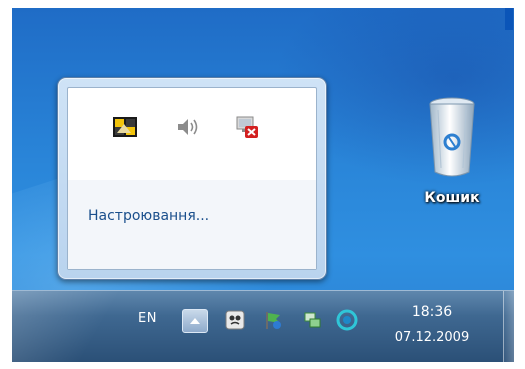 This screenshot has width=525, height=369. I want to click on recycle-bin-icon, so click(452, 137).